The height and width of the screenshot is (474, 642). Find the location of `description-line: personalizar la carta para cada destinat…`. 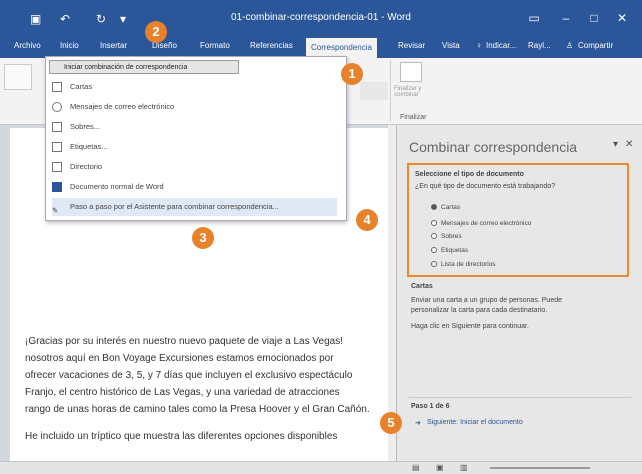

description-line: personalizar la carta para cada destinat… is located at coordinates (479, 310).